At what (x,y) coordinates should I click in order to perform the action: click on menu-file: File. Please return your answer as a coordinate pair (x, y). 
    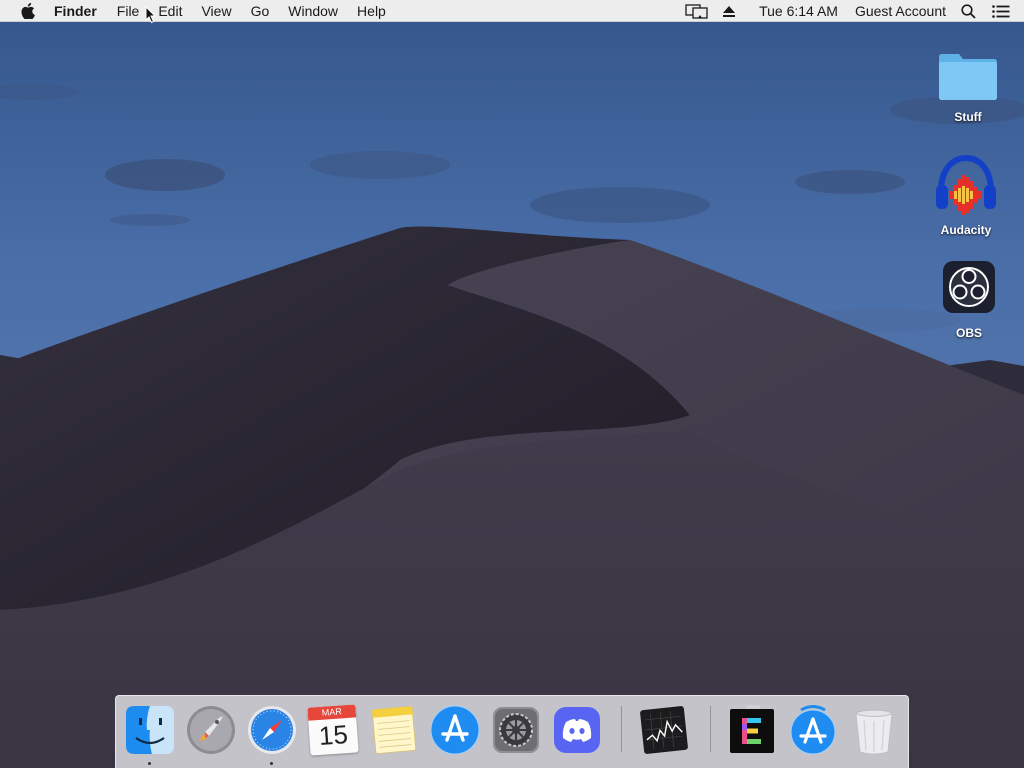
    Looking at the image, I should click on (128, 11).